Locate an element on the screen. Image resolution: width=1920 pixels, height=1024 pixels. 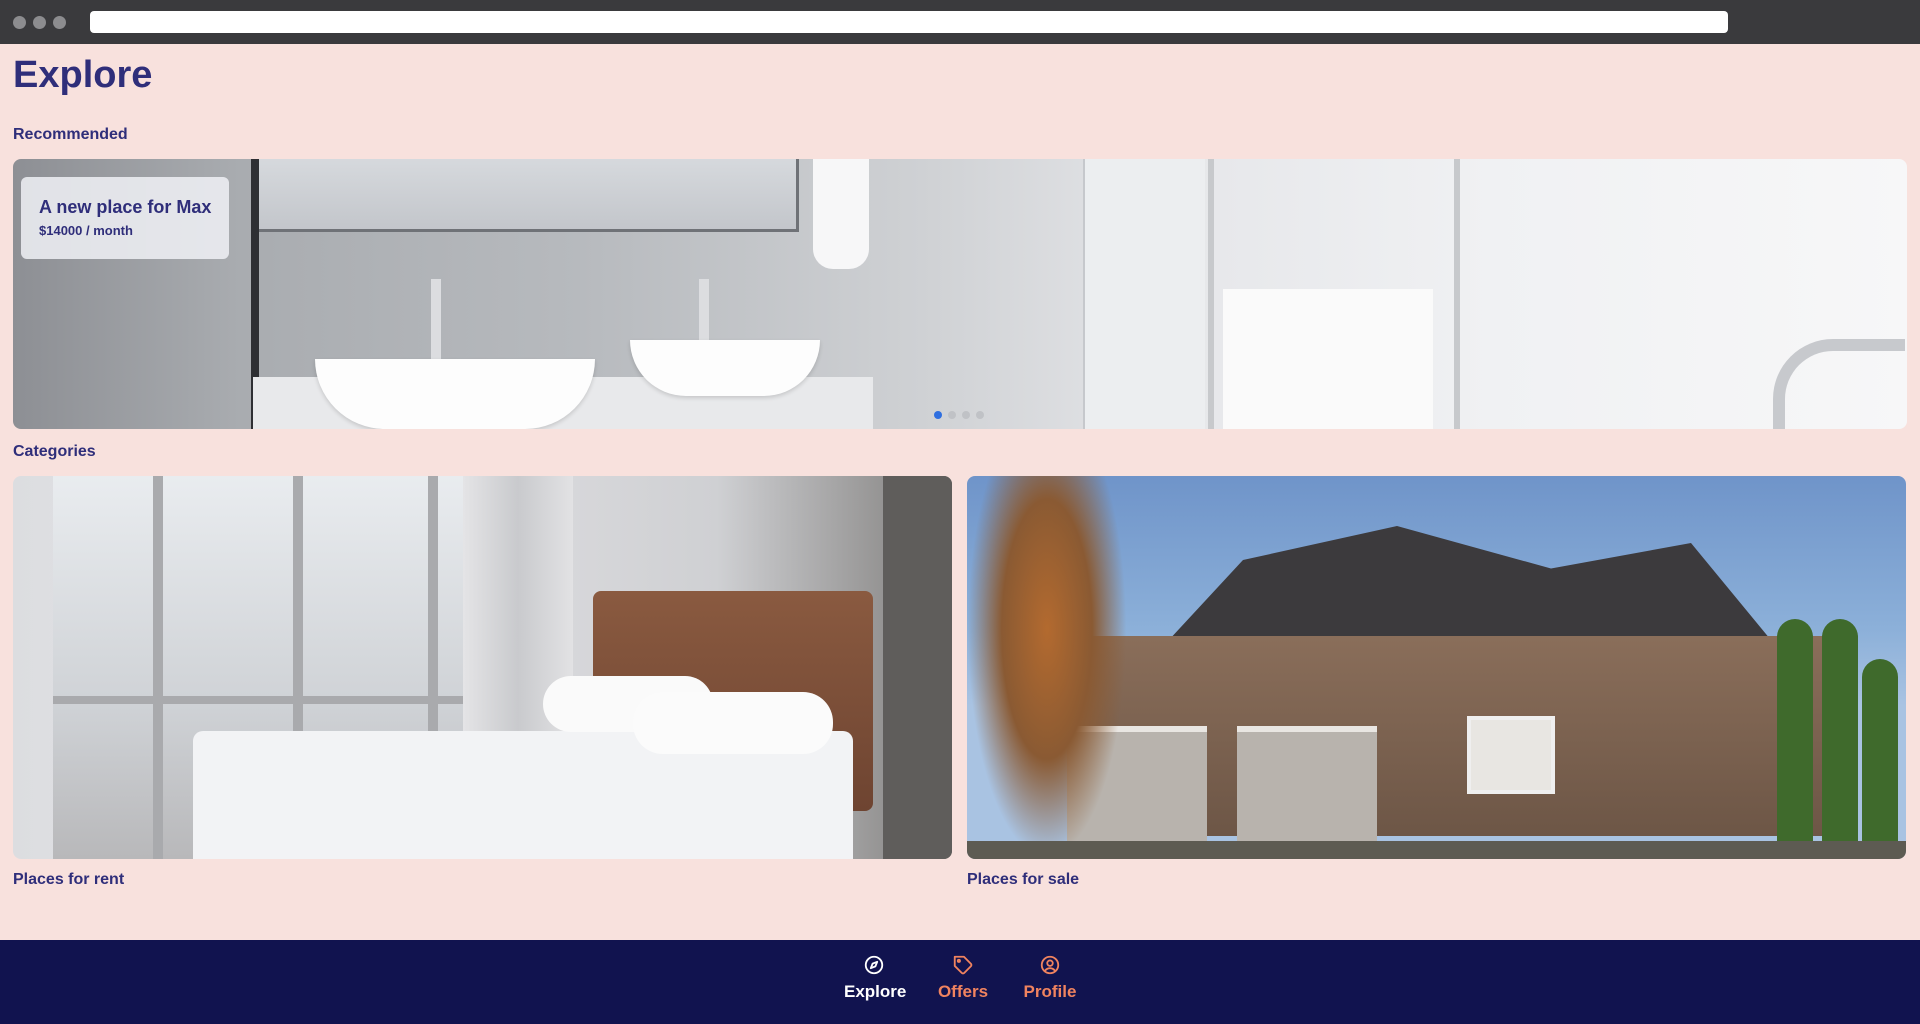
categories-heading: Categories is located at coordinates (54, 451).